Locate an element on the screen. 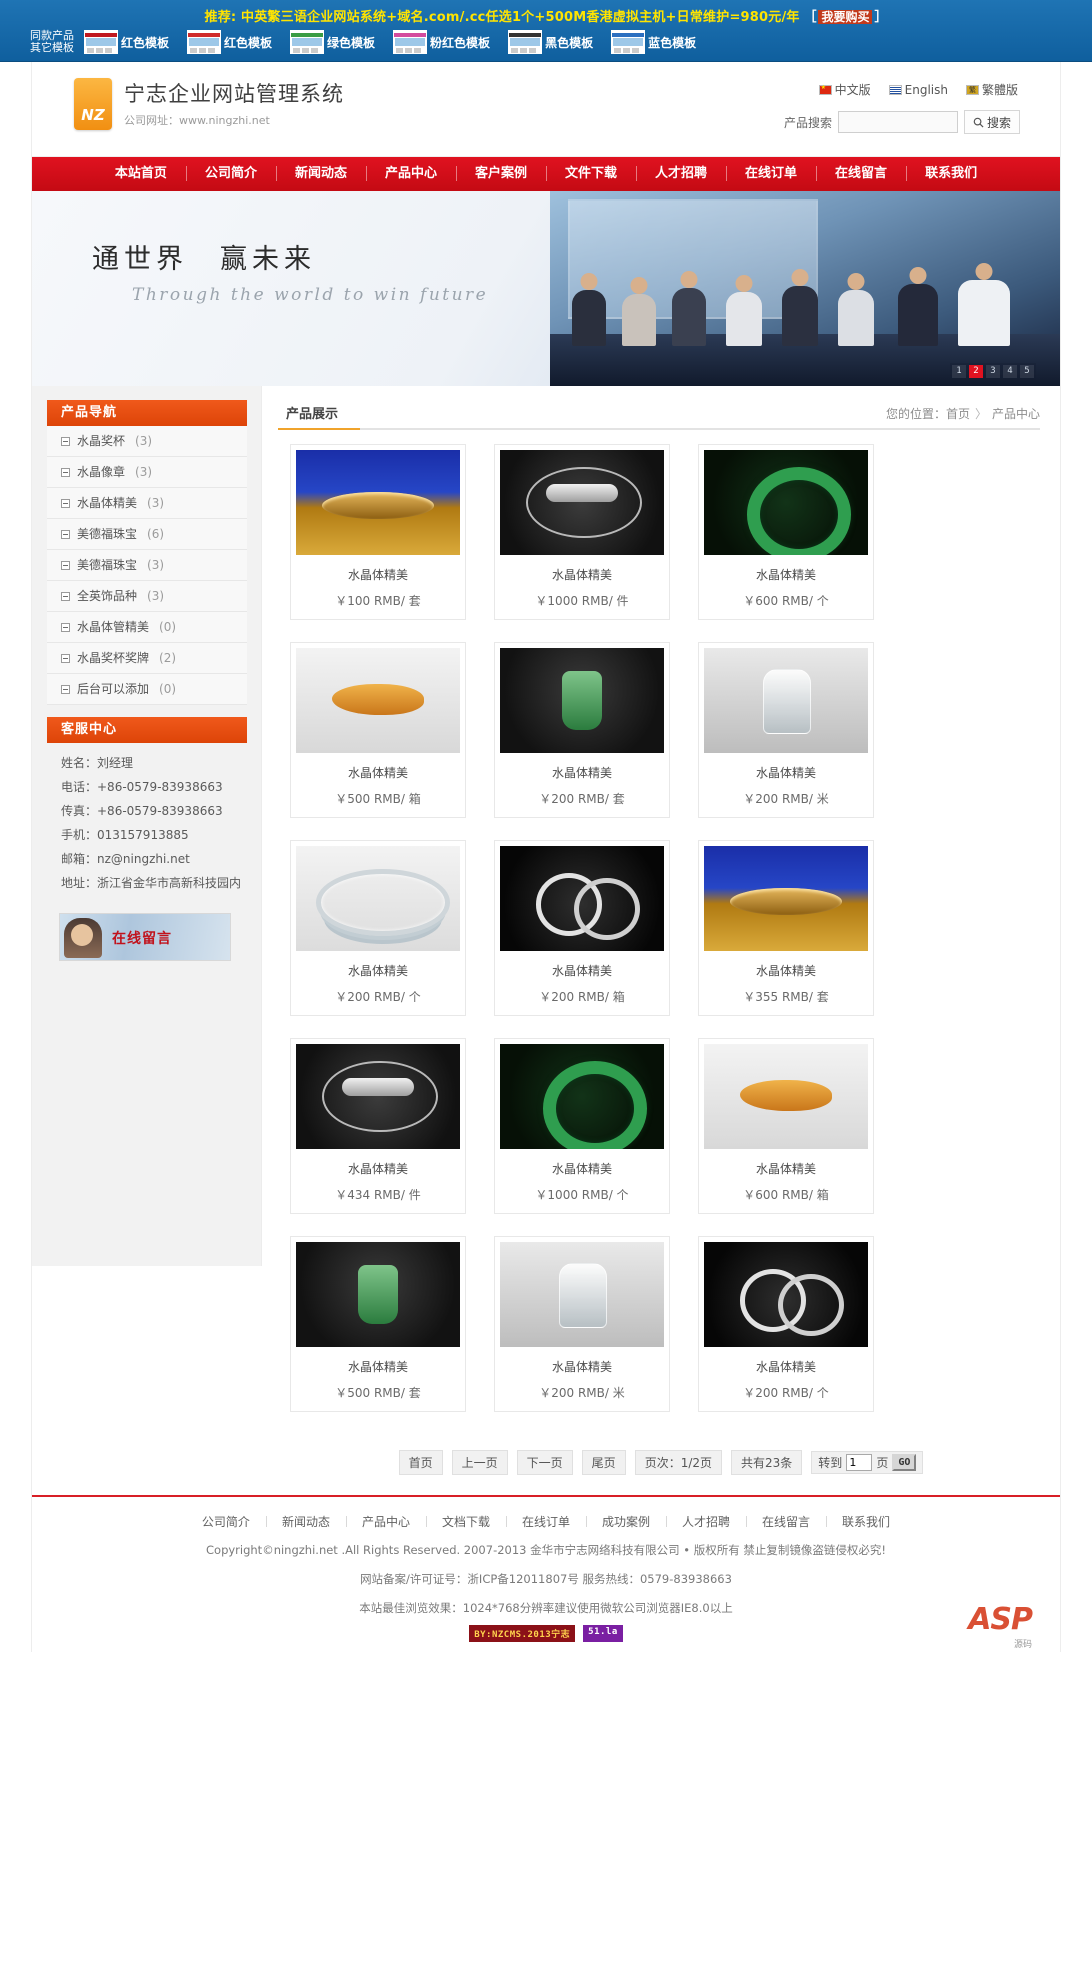 Image resolution: width=1092 pixels, height=1985 pixels. template-item-1: 红色模板 is located at coordinates (229, 42).